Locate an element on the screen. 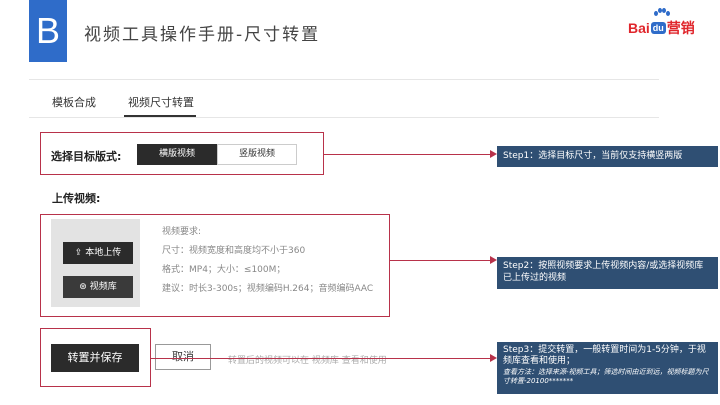 The image size is (720, 405). upload-label: 上传视频: is located at coordinates (76, 198).